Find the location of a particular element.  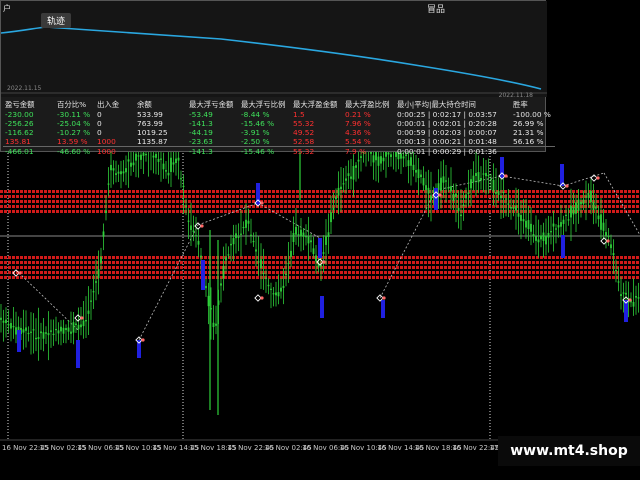

tab-trajectory: 轨迹 is located at coordinates (56, 20).